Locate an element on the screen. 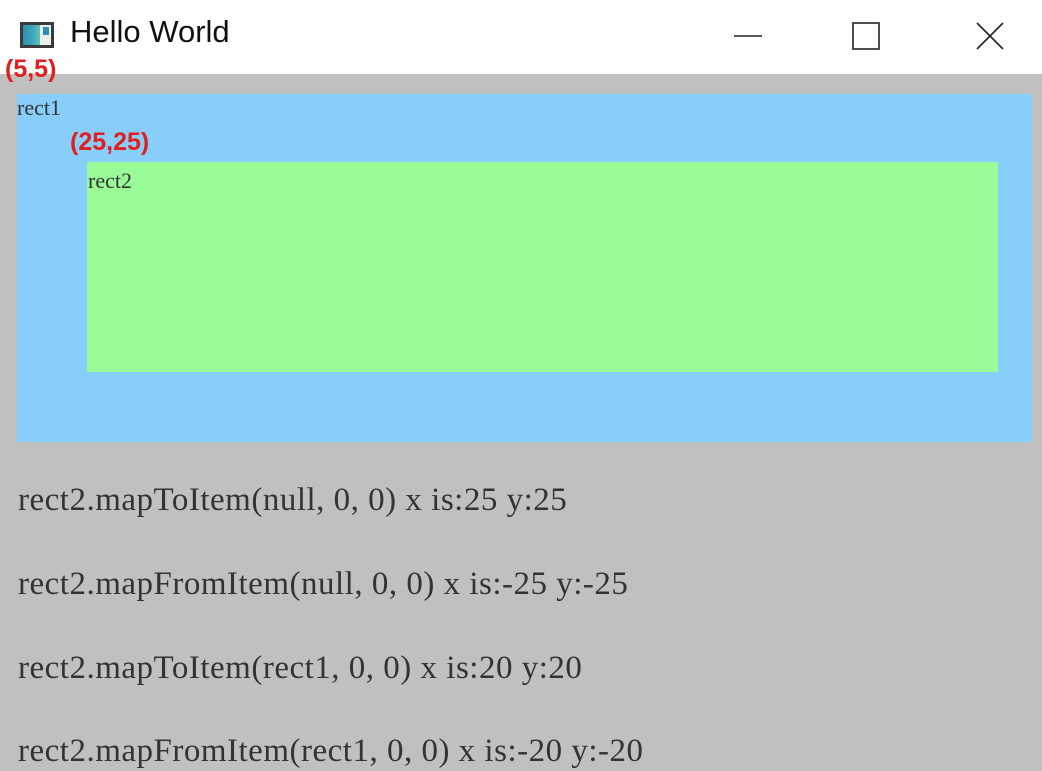 This screenshot has height=771, width=1042. minimize-button is located at coordinates (748, 36).